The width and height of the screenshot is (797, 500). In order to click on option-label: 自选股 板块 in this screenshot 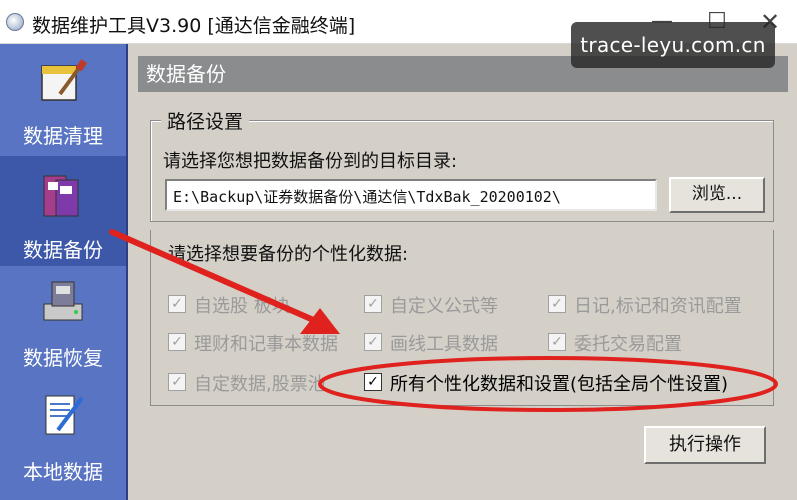, I will do `click(242, 306)`.